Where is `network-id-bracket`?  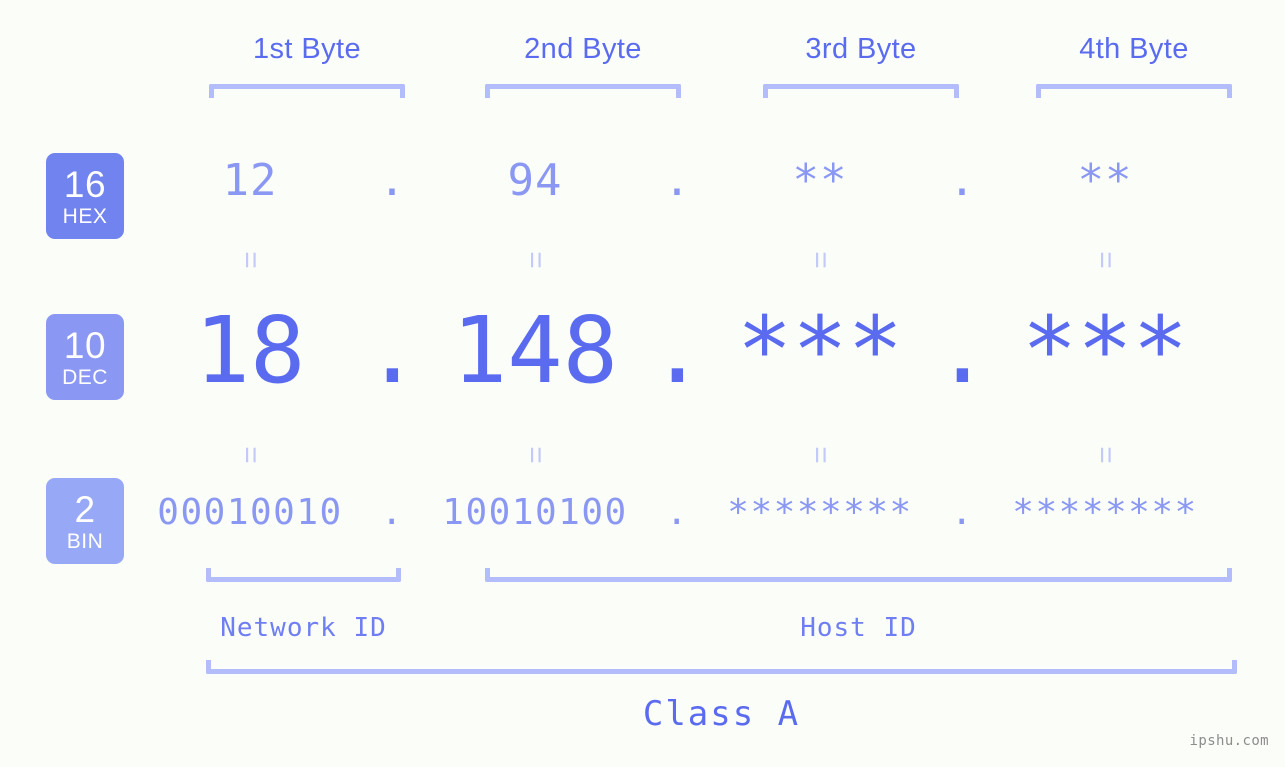 network-id-bracket is located at coordinates (303, 575).